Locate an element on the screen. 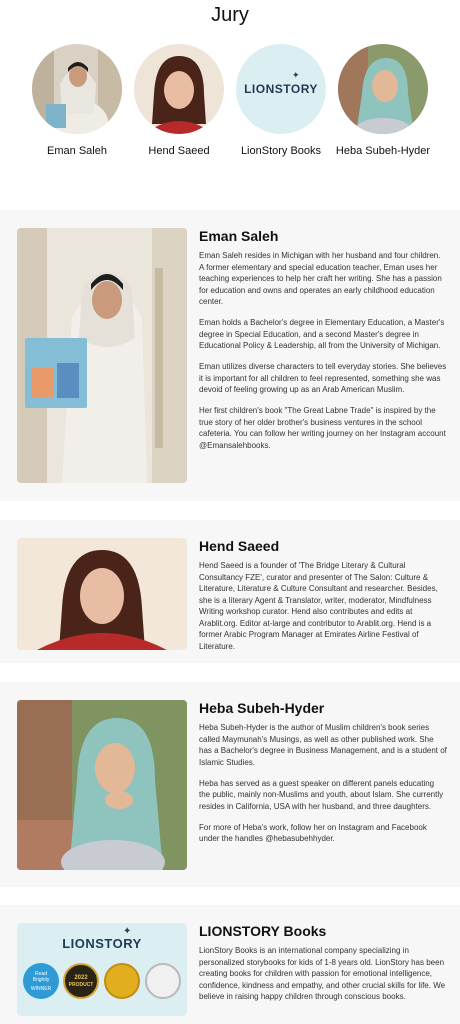 The image size is (460, 1024). jury-member-eman-saleh: Eman Saleh is located at coordinates (77, 101).